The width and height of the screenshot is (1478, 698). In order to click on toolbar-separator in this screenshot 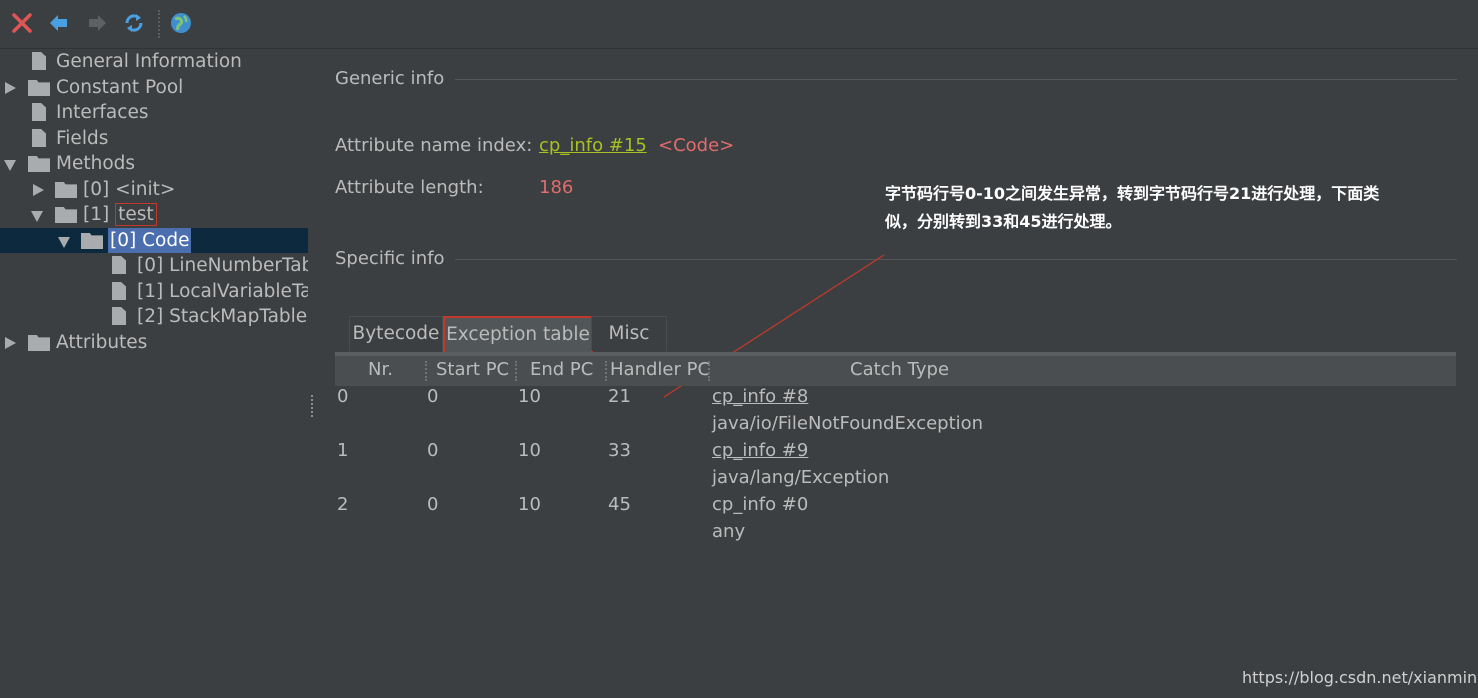, I will do `click(159, 24)`.